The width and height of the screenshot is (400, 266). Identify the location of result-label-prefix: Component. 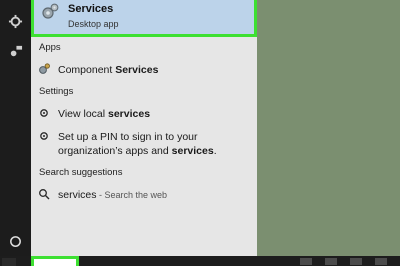
(87, 70).